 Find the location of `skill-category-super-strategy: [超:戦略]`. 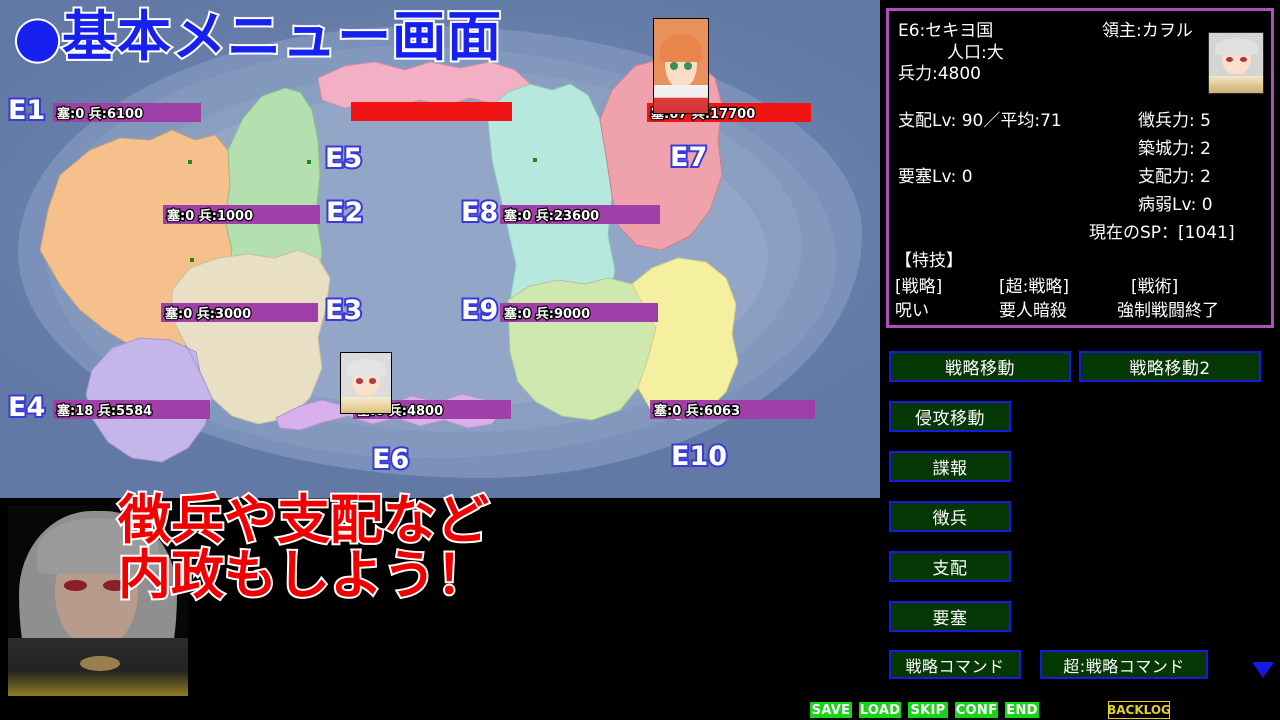

skill-category-super-strategy: [超:戦略] is located at coordinates (1034, 287).